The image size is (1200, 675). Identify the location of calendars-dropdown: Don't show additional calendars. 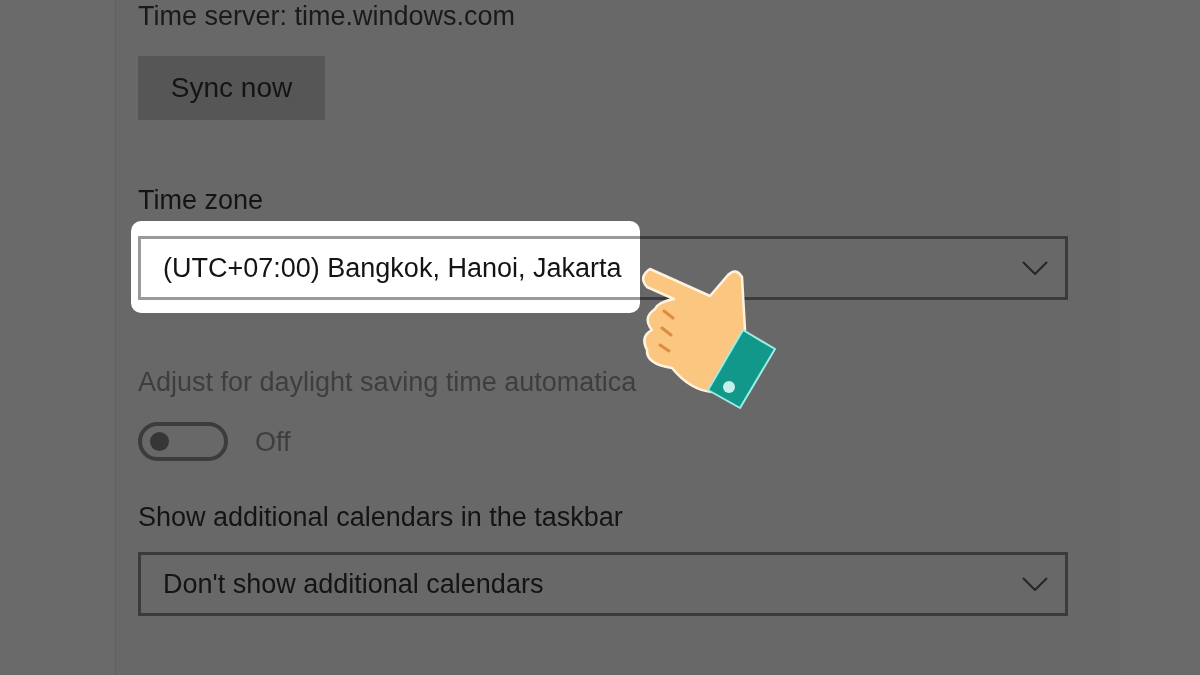
(603, 584).